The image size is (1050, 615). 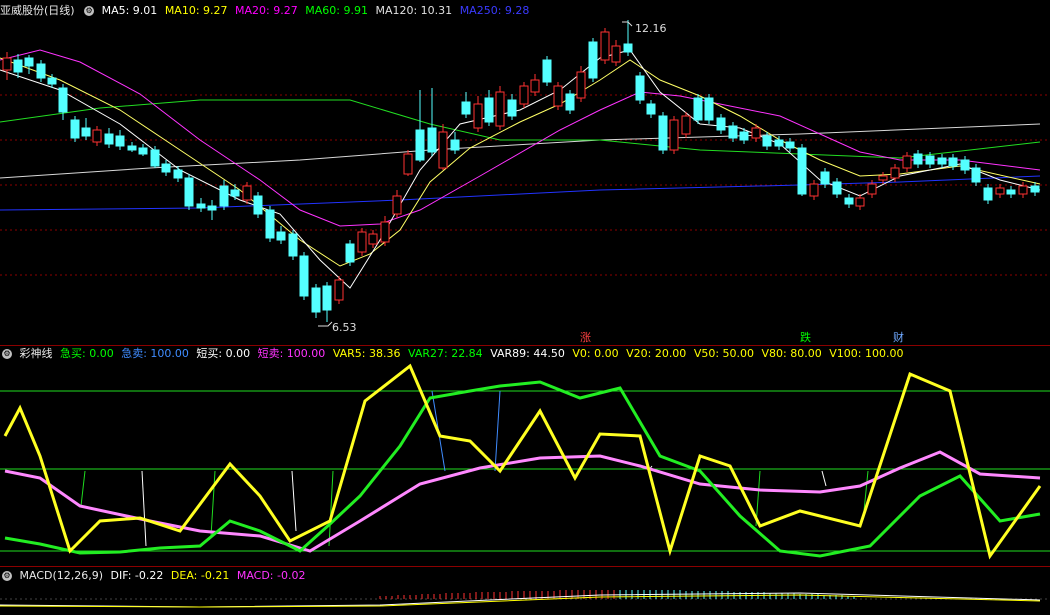 What do you see at coordinates (585, 337) in the screenshot?
I see `rise-marker: 涨` at bounding box center [585, 337].